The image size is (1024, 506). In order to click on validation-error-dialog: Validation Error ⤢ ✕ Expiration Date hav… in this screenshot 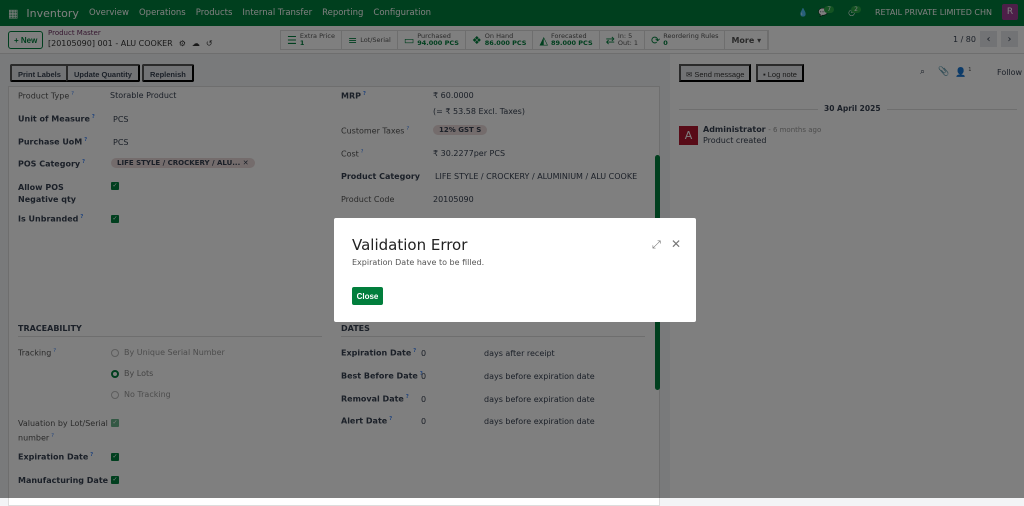, I will do `click(515, 270)`.